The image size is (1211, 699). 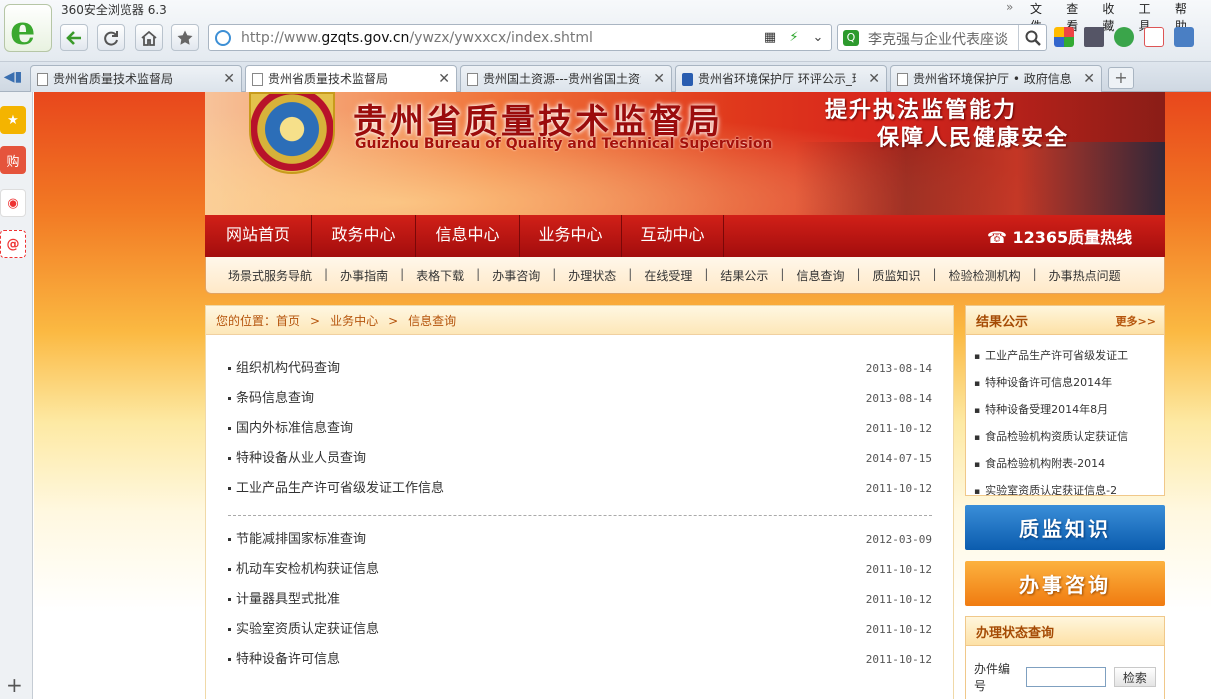 What do you see at coordinates (770, 37) in the screenshot?
I see `qr-code-icon: ▦` at bounding box center [770, 37].